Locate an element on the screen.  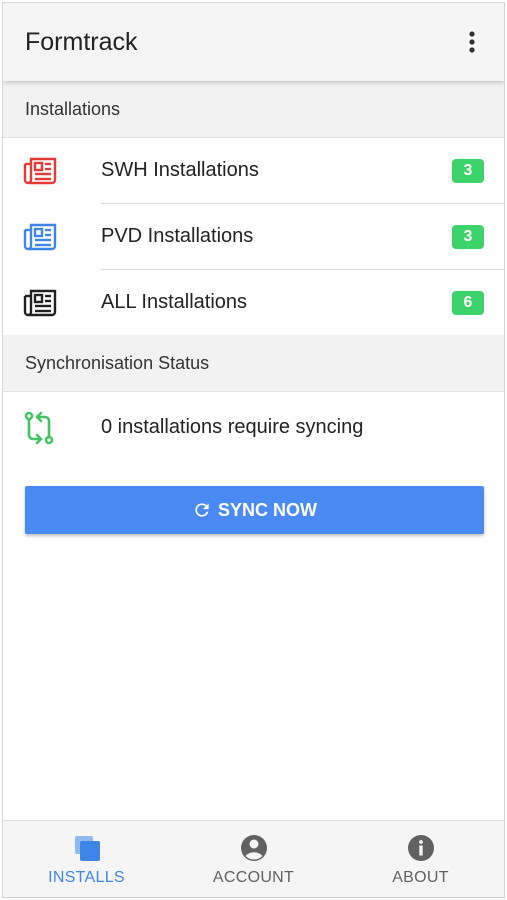
nav-tab-about: ABOUT is located at coordinates (420, 859).